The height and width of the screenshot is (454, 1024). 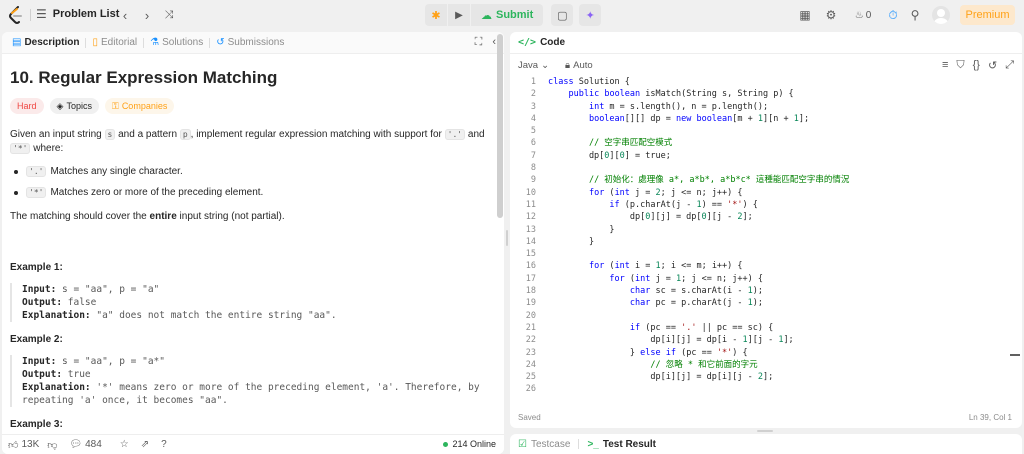 I want to click on code-line: 6 // 空字串匹配空模式, so click(x=766, y=143).